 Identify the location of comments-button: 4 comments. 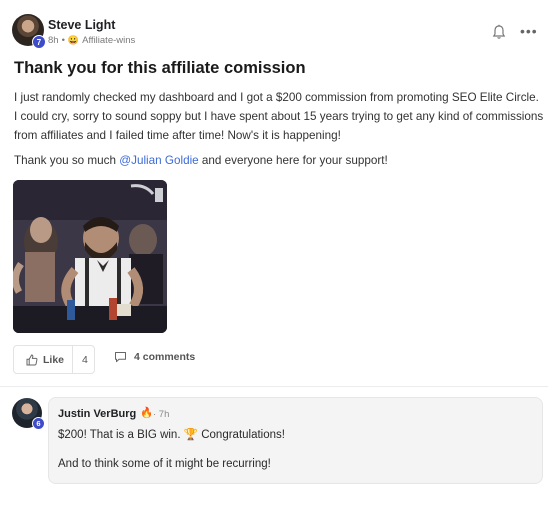
(154, 357).